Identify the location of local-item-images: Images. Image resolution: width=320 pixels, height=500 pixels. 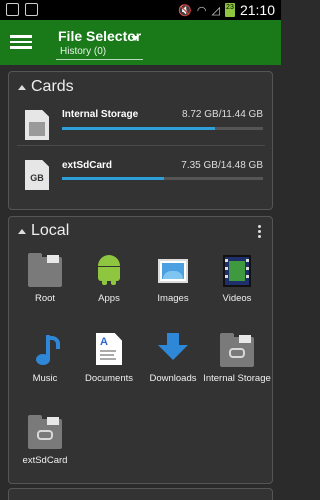
(173, 280).